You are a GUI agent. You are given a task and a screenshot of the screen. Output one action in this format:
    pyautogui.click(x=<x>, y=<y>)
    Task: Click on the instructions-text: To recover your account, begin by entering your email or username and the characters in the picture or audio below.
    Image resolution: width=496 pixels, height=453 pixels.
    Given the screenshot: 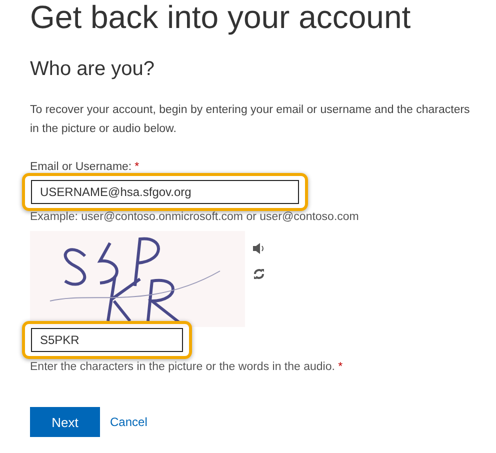 What is the action you would take?
    pyautogui.click(x=250, y=120)
    